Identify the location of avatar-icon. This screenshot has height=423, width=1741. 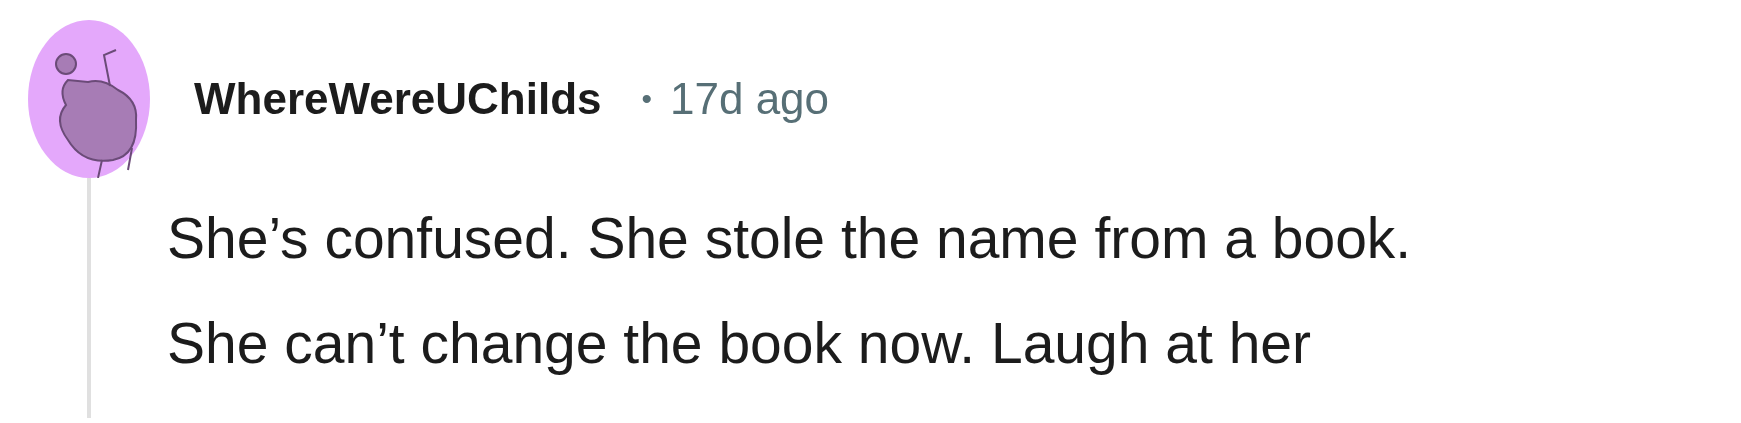
(89, 99).